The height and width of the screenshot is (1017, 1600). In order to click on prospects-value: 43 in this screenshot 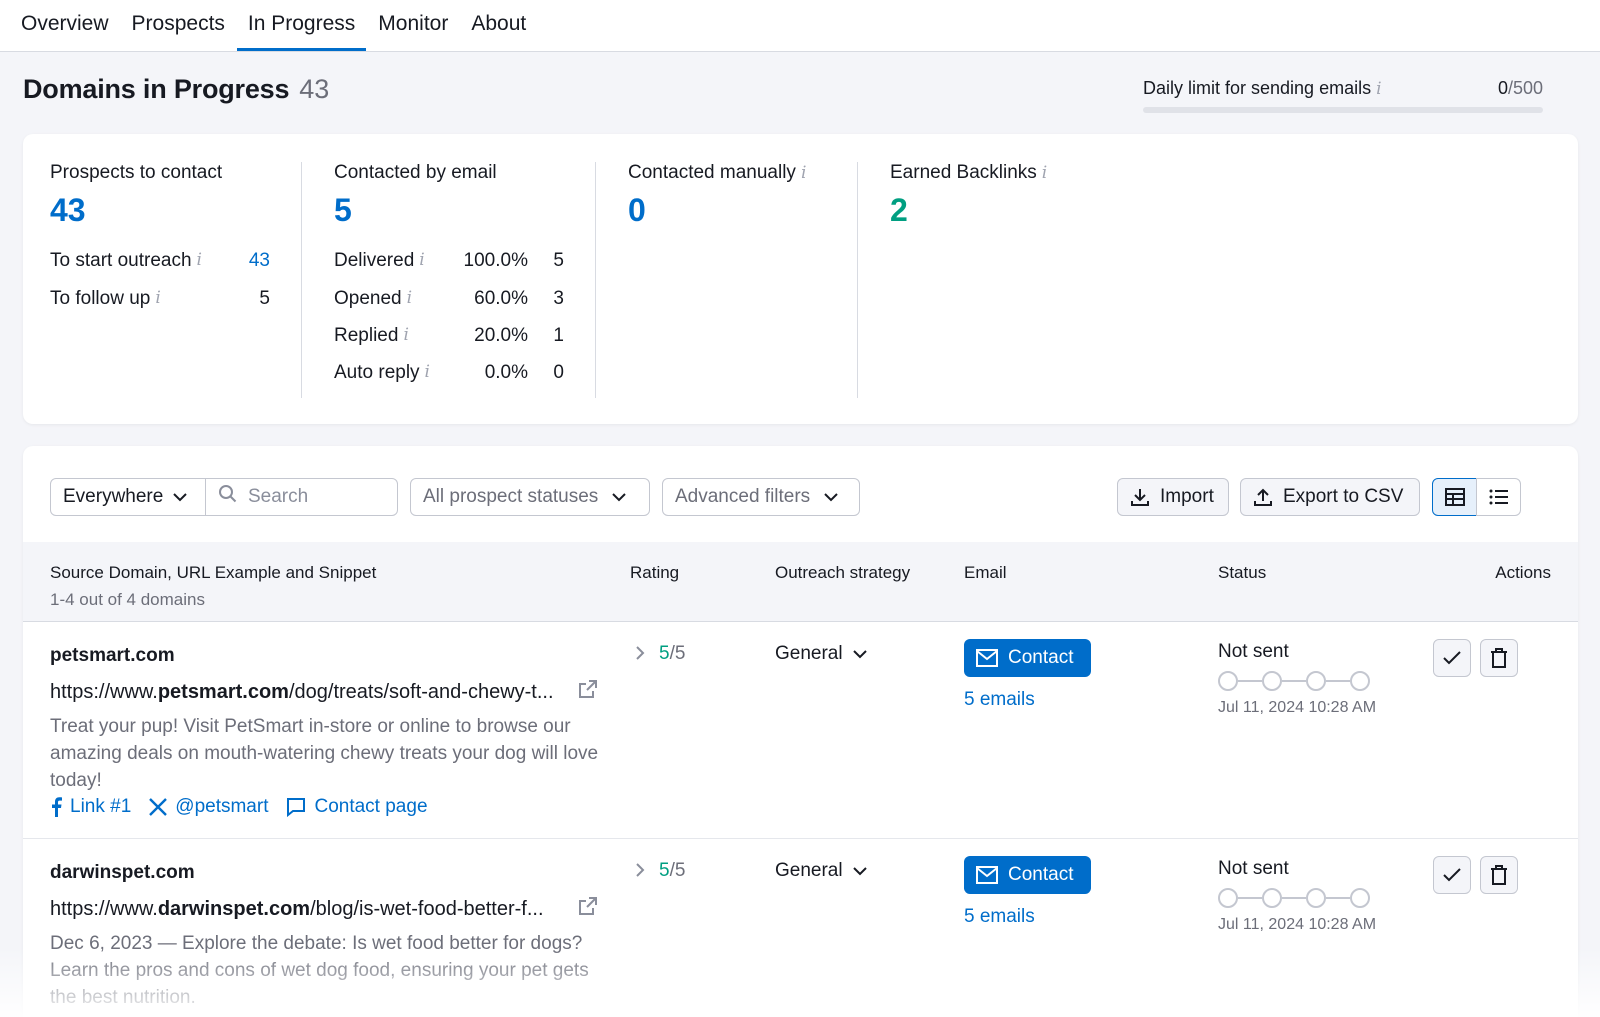, I will do `click(136, 210)`.